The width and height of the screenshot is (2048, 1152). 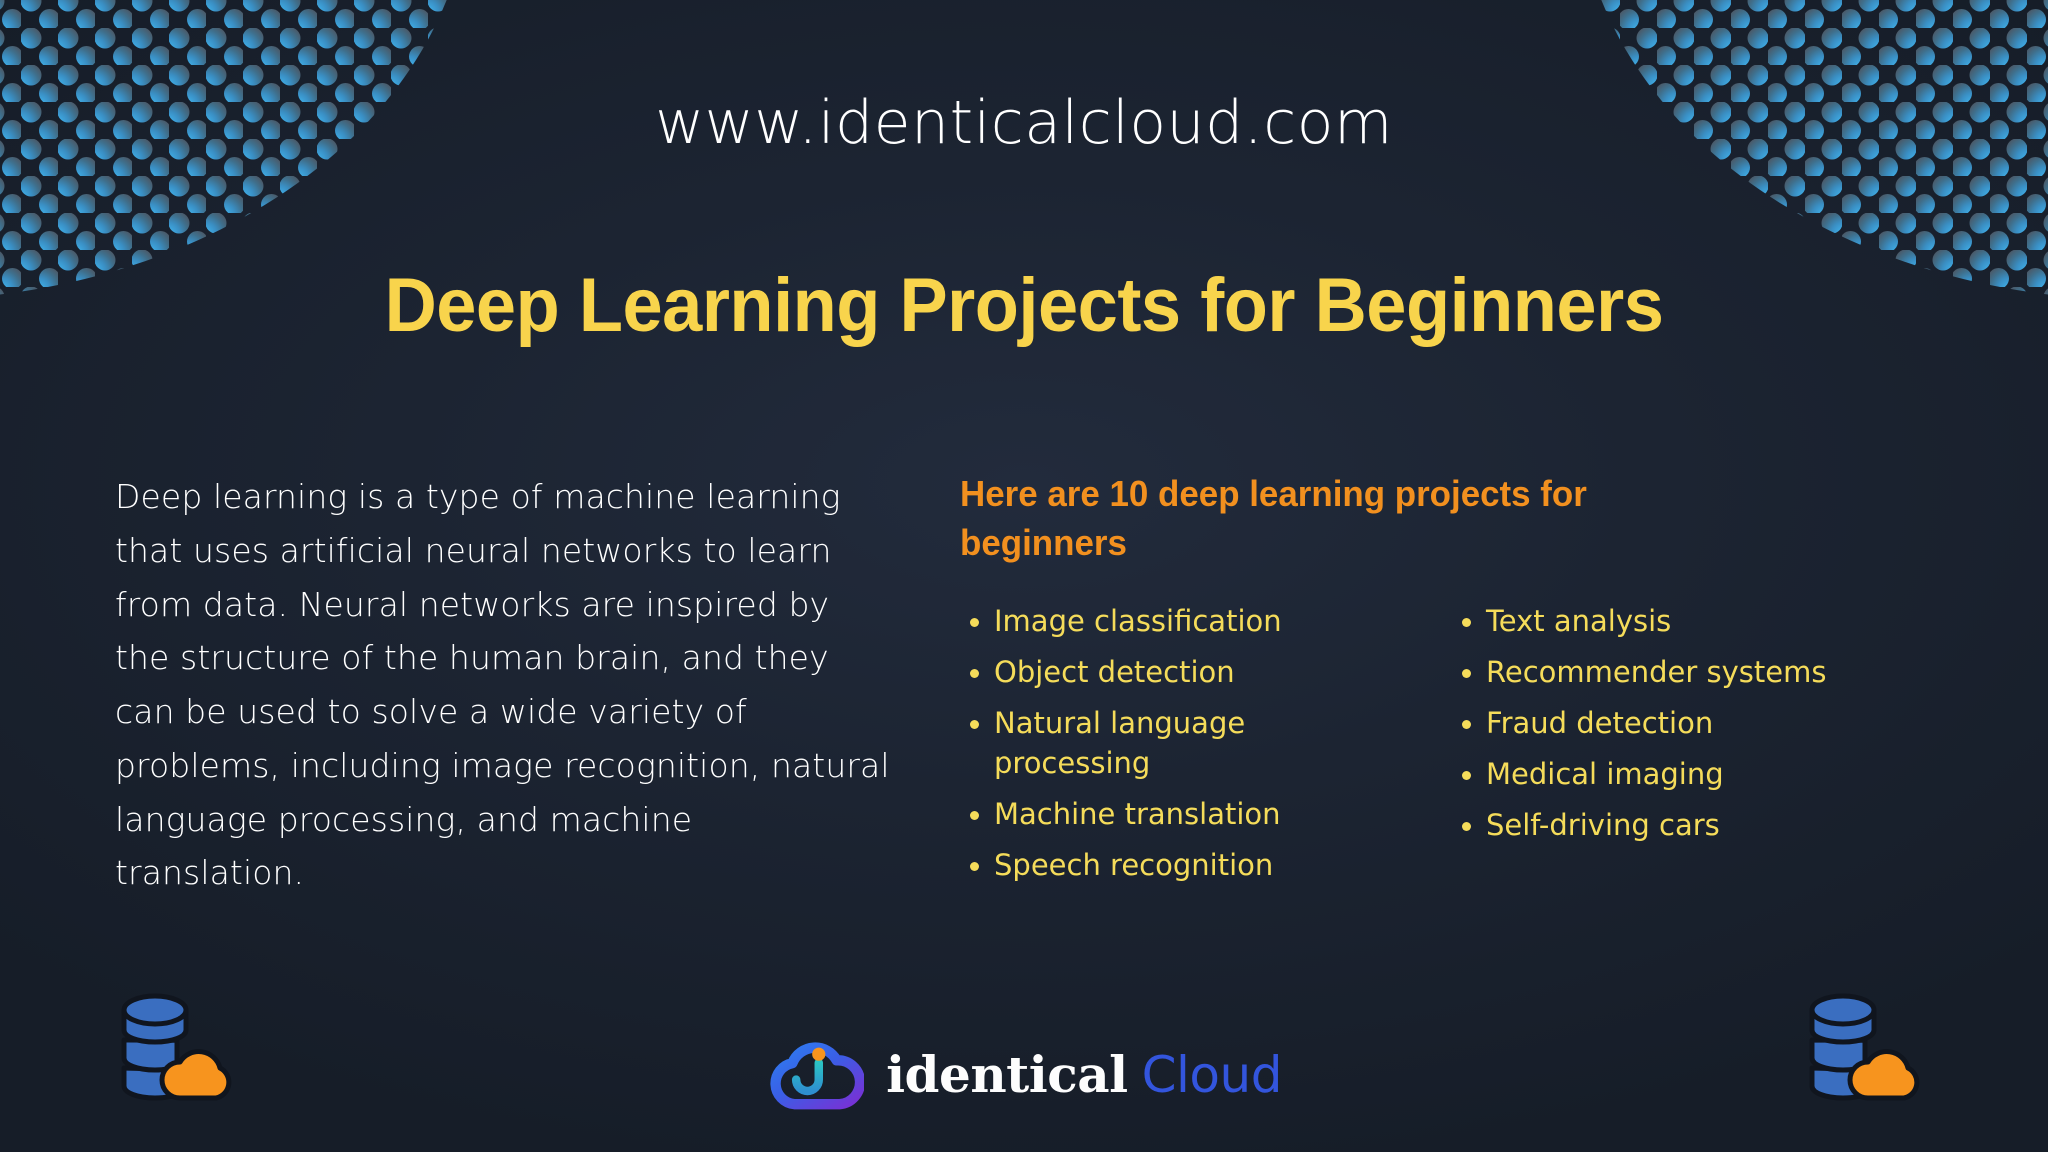 What do you see at coordinates (1024, 123) in the screenshot?
I see `site-url: www.identicalcloud.com` at bounding box center [1024, 123].